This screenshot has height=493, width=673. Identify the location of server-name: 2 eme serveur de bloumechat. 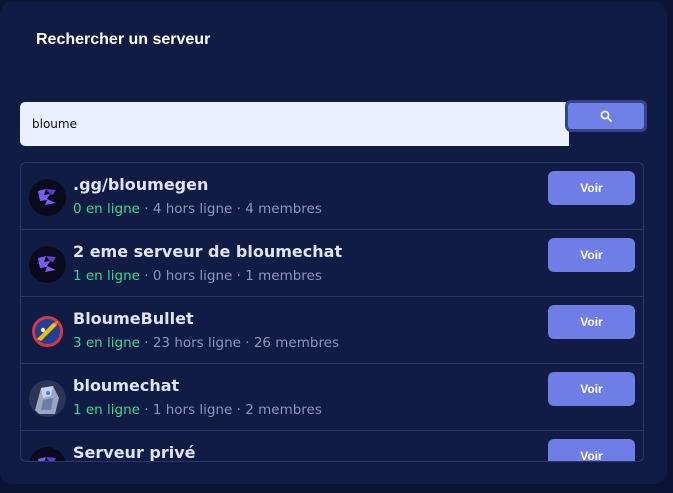
(208, 251).